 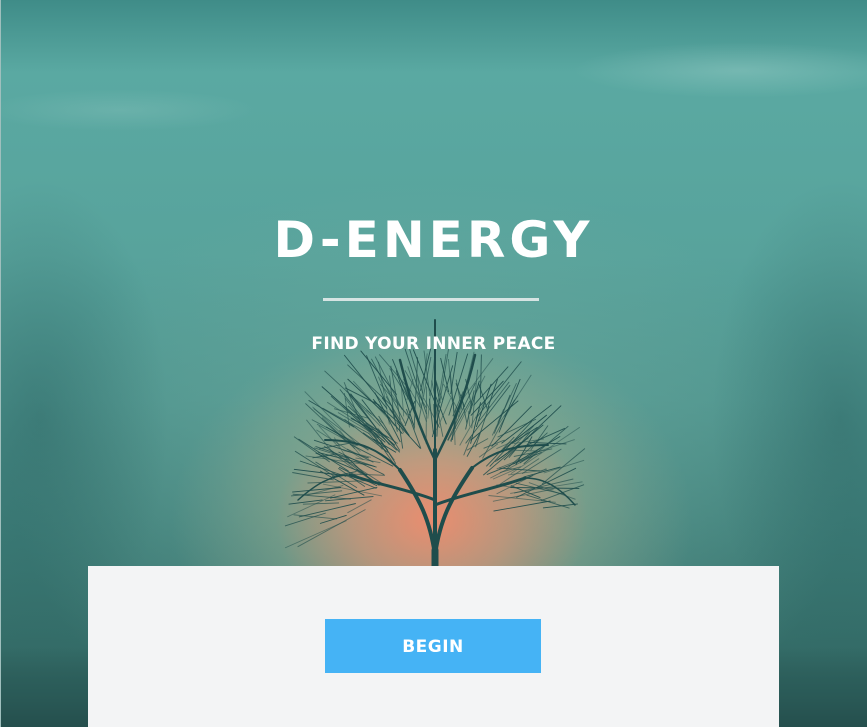 I want to click on frame-edge, so click(x=0, y=363).